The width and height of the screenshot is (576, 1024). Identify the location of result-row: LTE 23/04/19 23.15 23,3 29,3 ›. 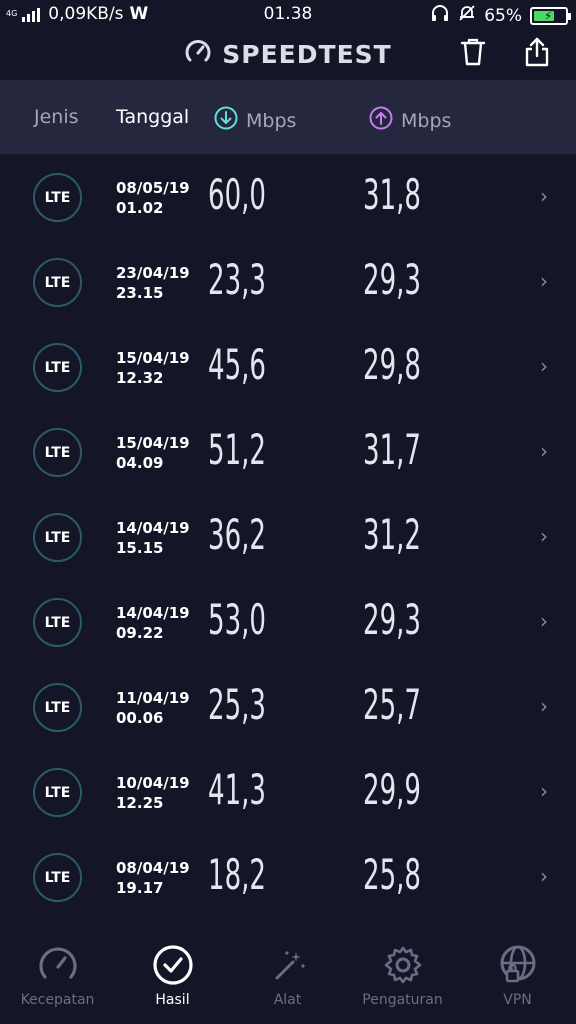
(288, 281).